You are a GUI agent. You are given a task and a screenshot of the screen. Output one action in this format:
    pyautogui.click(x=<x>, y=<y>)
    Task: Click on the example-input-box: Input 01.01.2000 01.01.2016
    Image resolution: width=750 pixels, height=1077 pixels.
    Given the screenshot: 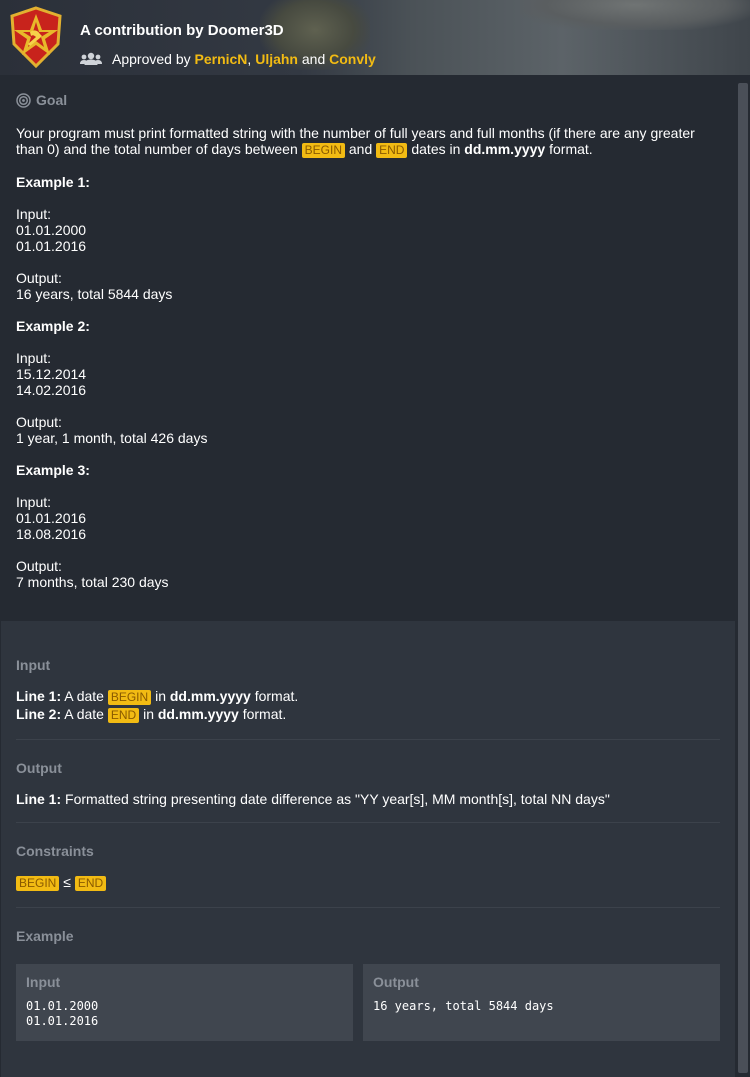 What is the action you would take?
    pyautogui.click(x=184, y=1002)
    